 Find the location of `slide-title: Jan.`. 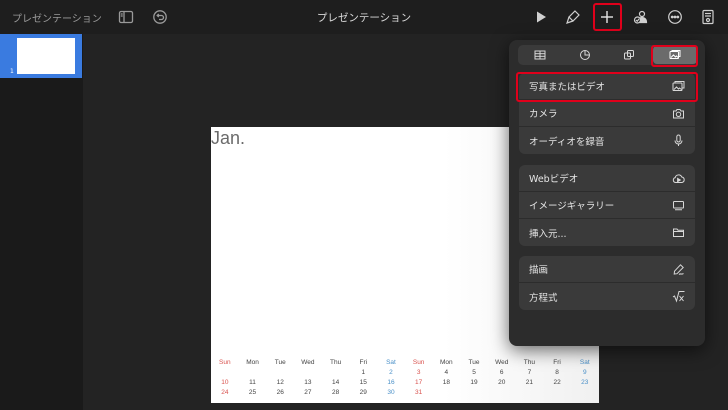

slide-title: Jan. is located at coordinates (228, 138).